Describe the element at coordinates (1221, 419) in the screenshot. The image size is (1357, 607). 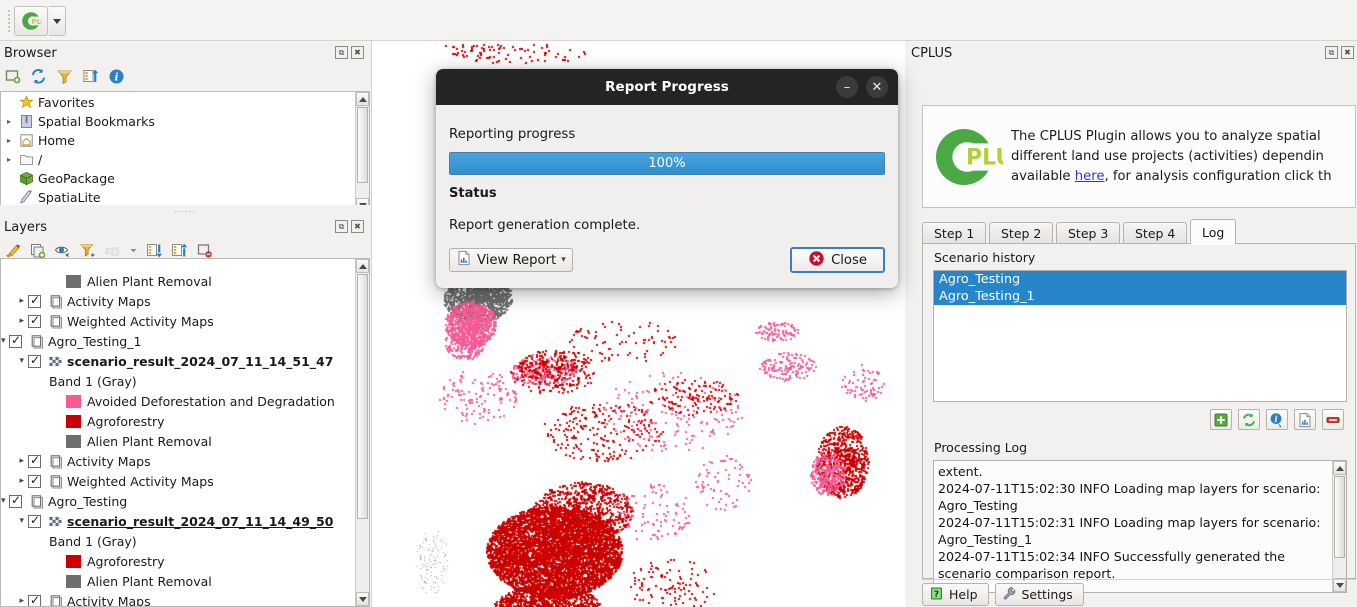
I see `add-scenario-icon` at that location.